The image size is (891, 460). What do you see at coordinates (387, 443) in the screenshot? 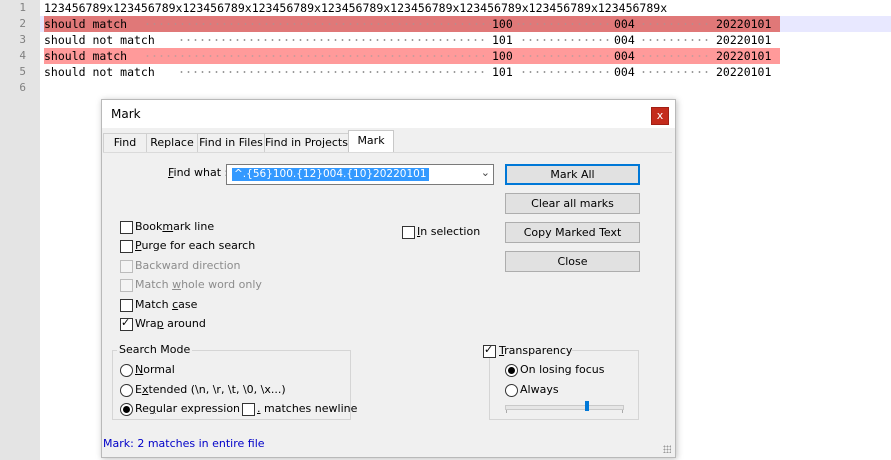
I see `dialog-statusbar: Mark: 2 matches in entire file` at bounding box center [387, 443].